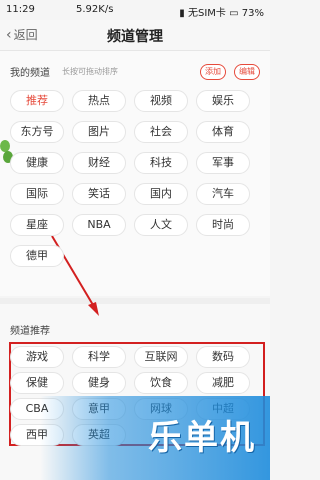 The width and height of the screenshot is (320, 480). What do you see at coordinates (37, 357) in the screenshot?
I see `recommended-channel-chip: 游戏` at bounding box center [37, 357].